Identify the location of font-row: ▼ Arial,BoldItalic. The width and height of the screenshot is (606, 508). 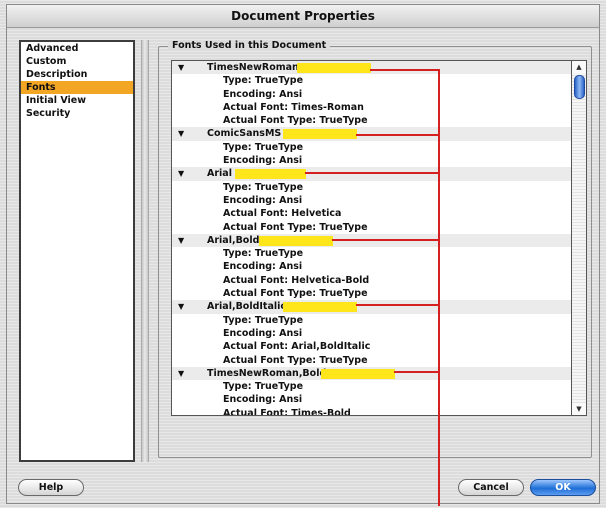
(371, 307).